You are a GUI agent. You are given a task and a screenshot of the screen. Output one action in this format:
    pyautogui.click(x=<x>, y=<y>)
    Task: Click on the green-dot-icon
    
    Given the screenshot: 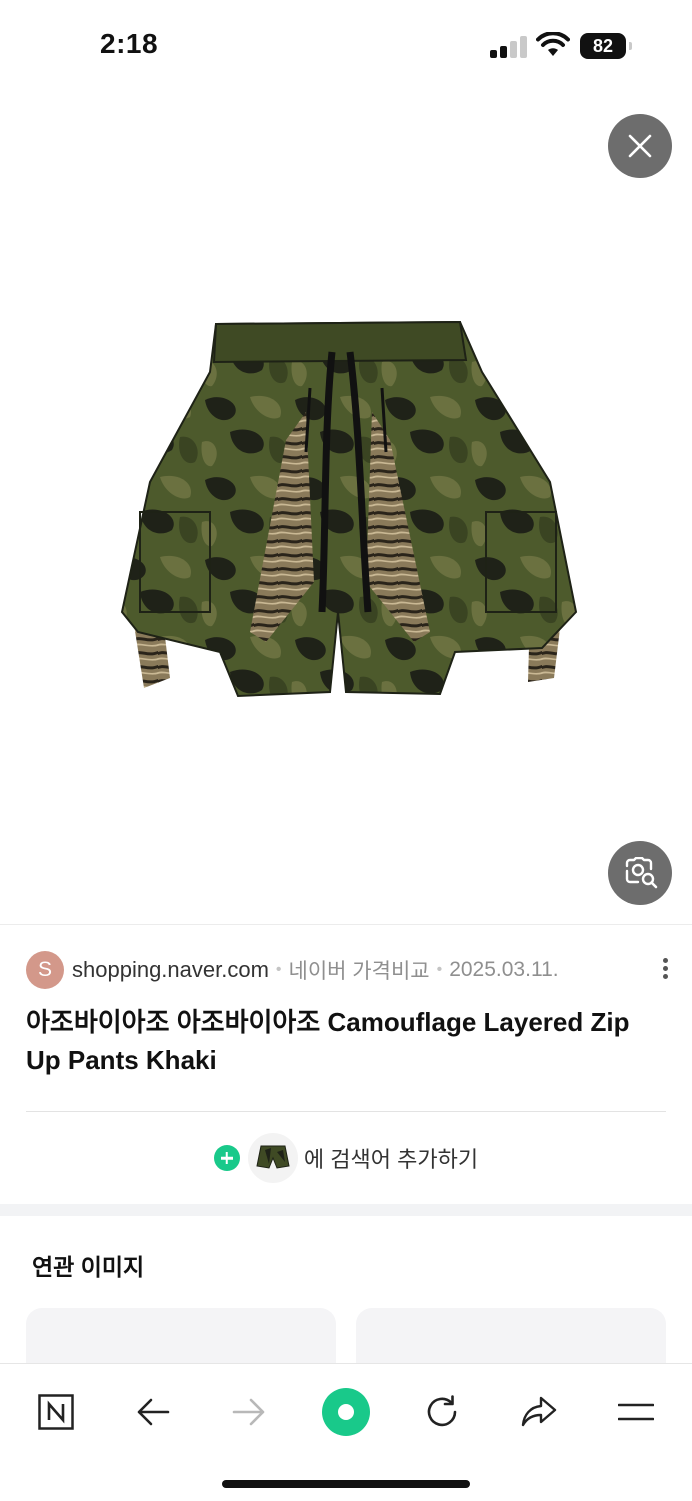 What is the action you would take?
    pyautogui.click(x=346, y=1412)
    